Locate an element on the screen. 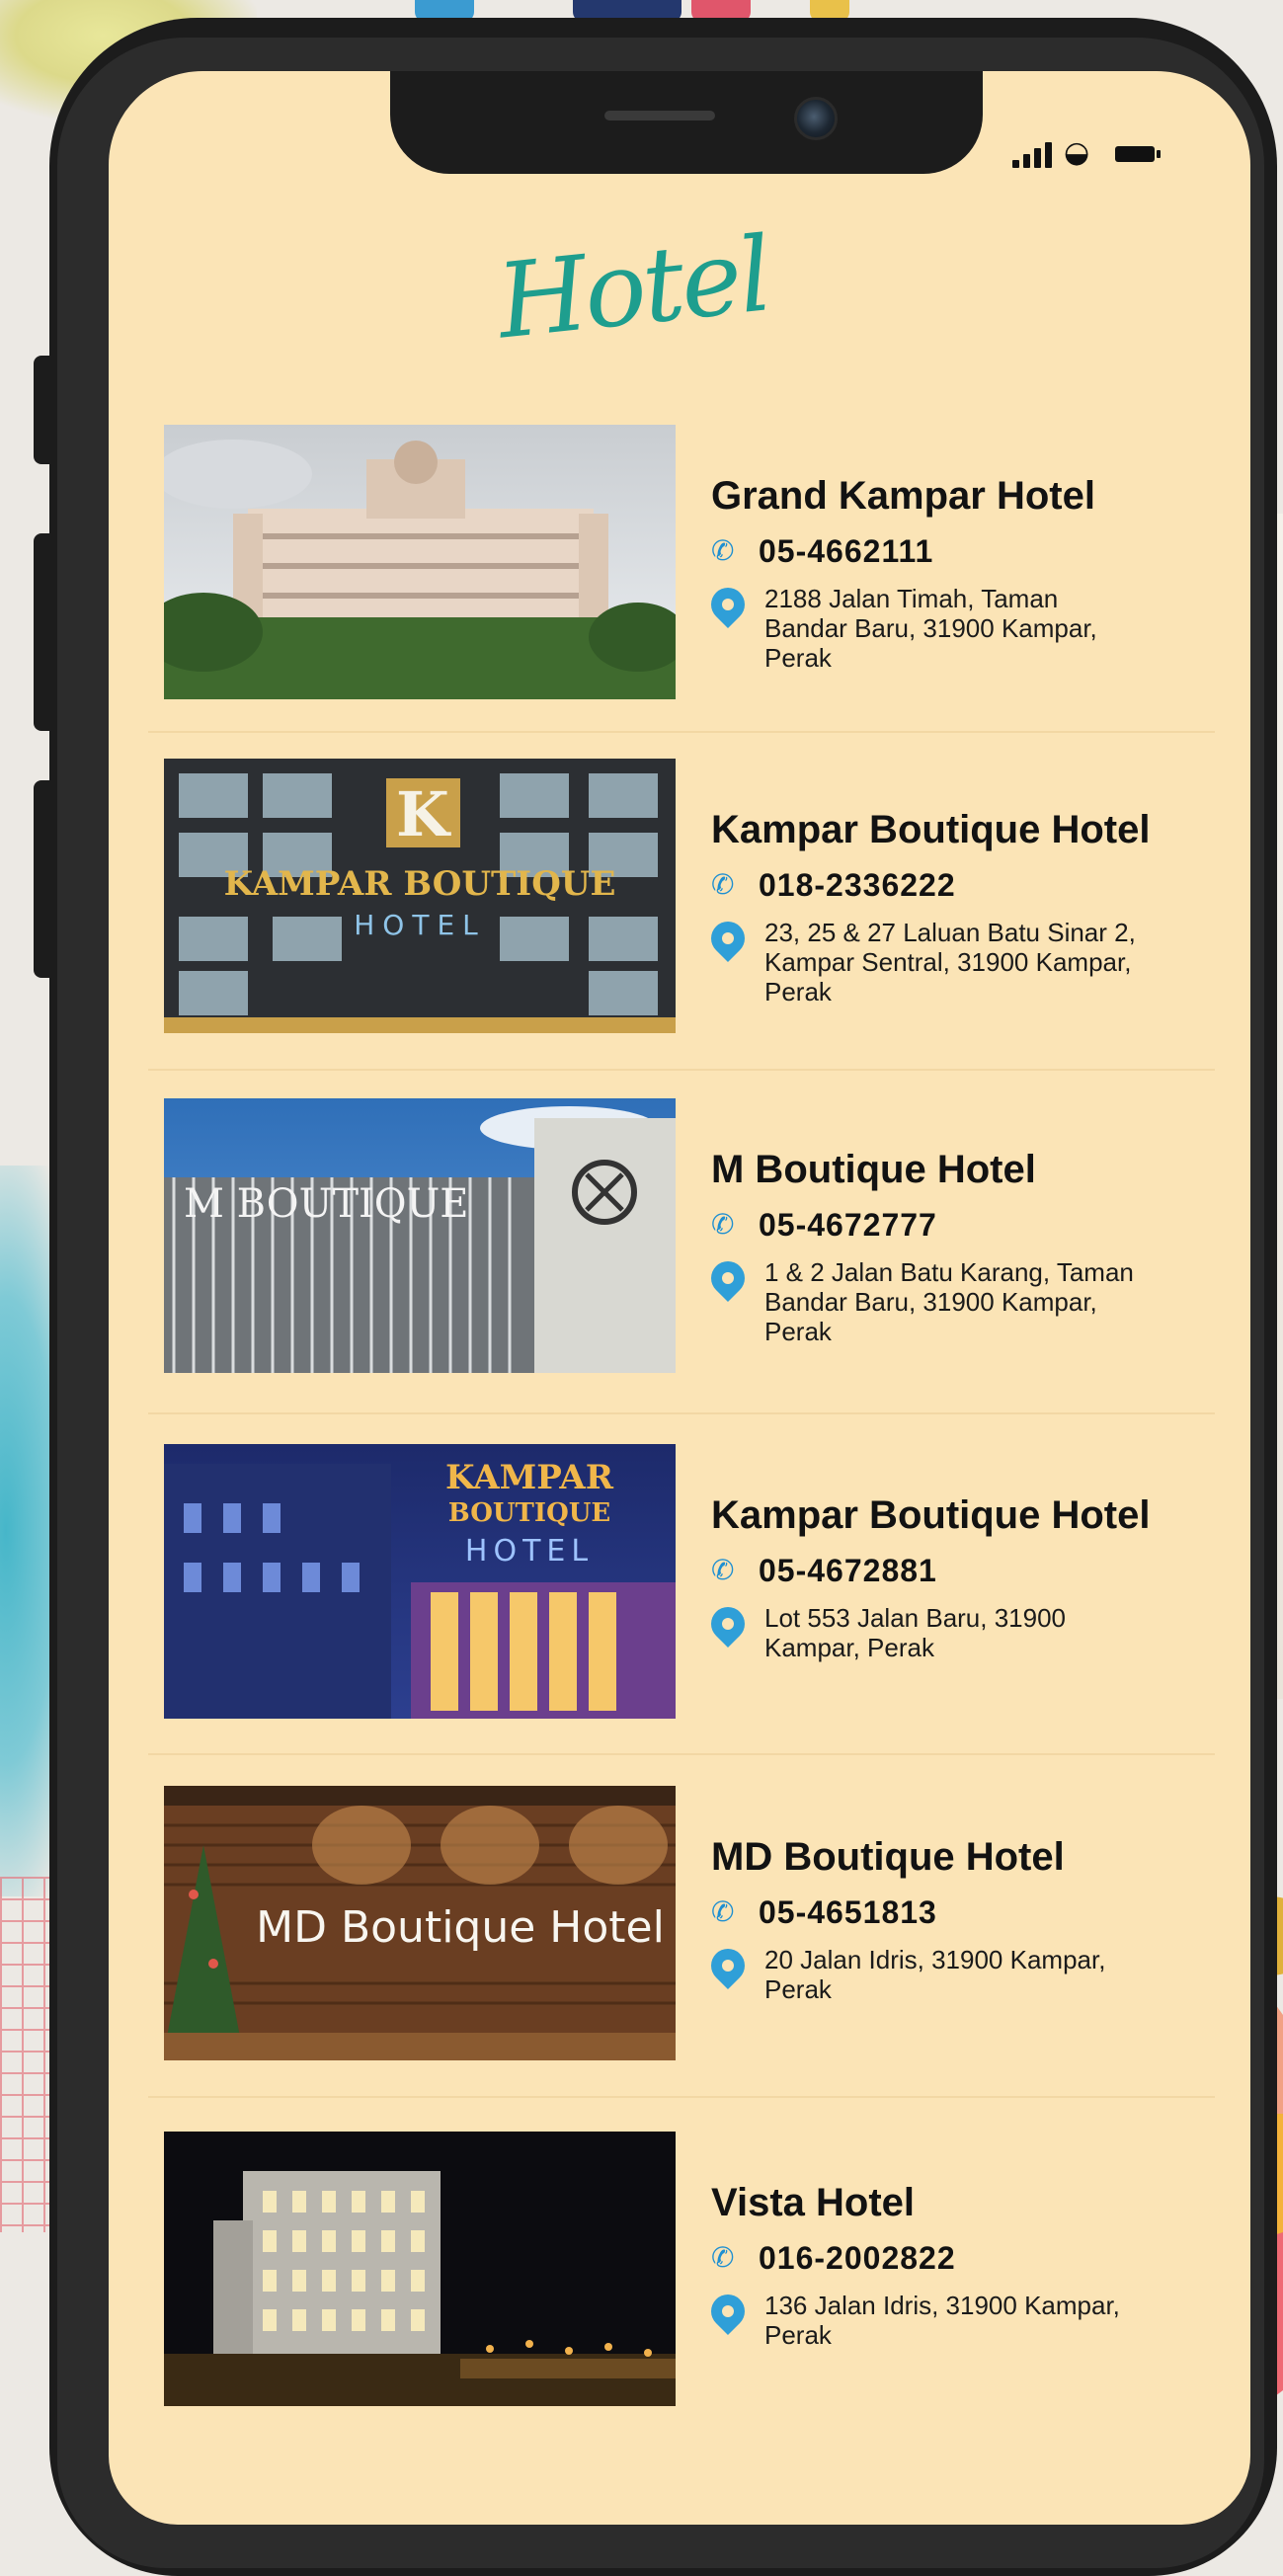 The image size is (1283, 2576). hotel-phone: ✆ 018-2336222 is located at coordinates (958, 885).